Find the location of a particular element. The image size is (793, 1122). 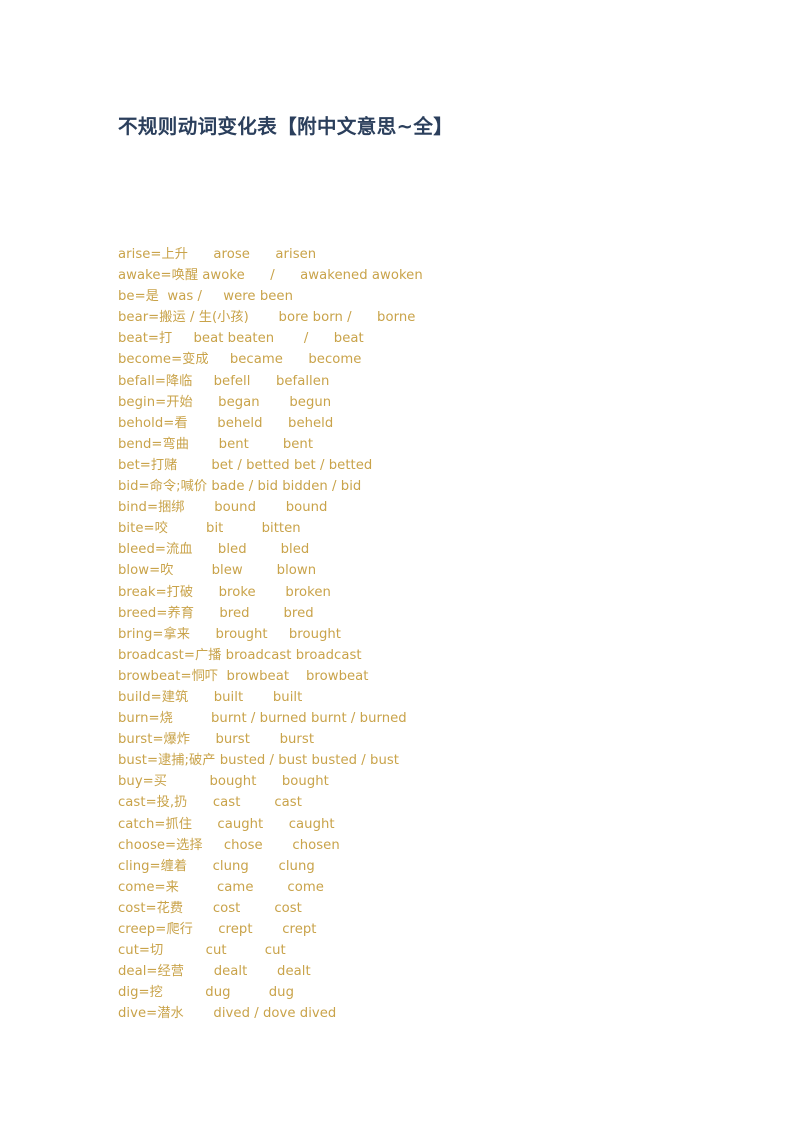

verb-entry: burst=爆炸 burst burst is located at coordinates (216, 740).